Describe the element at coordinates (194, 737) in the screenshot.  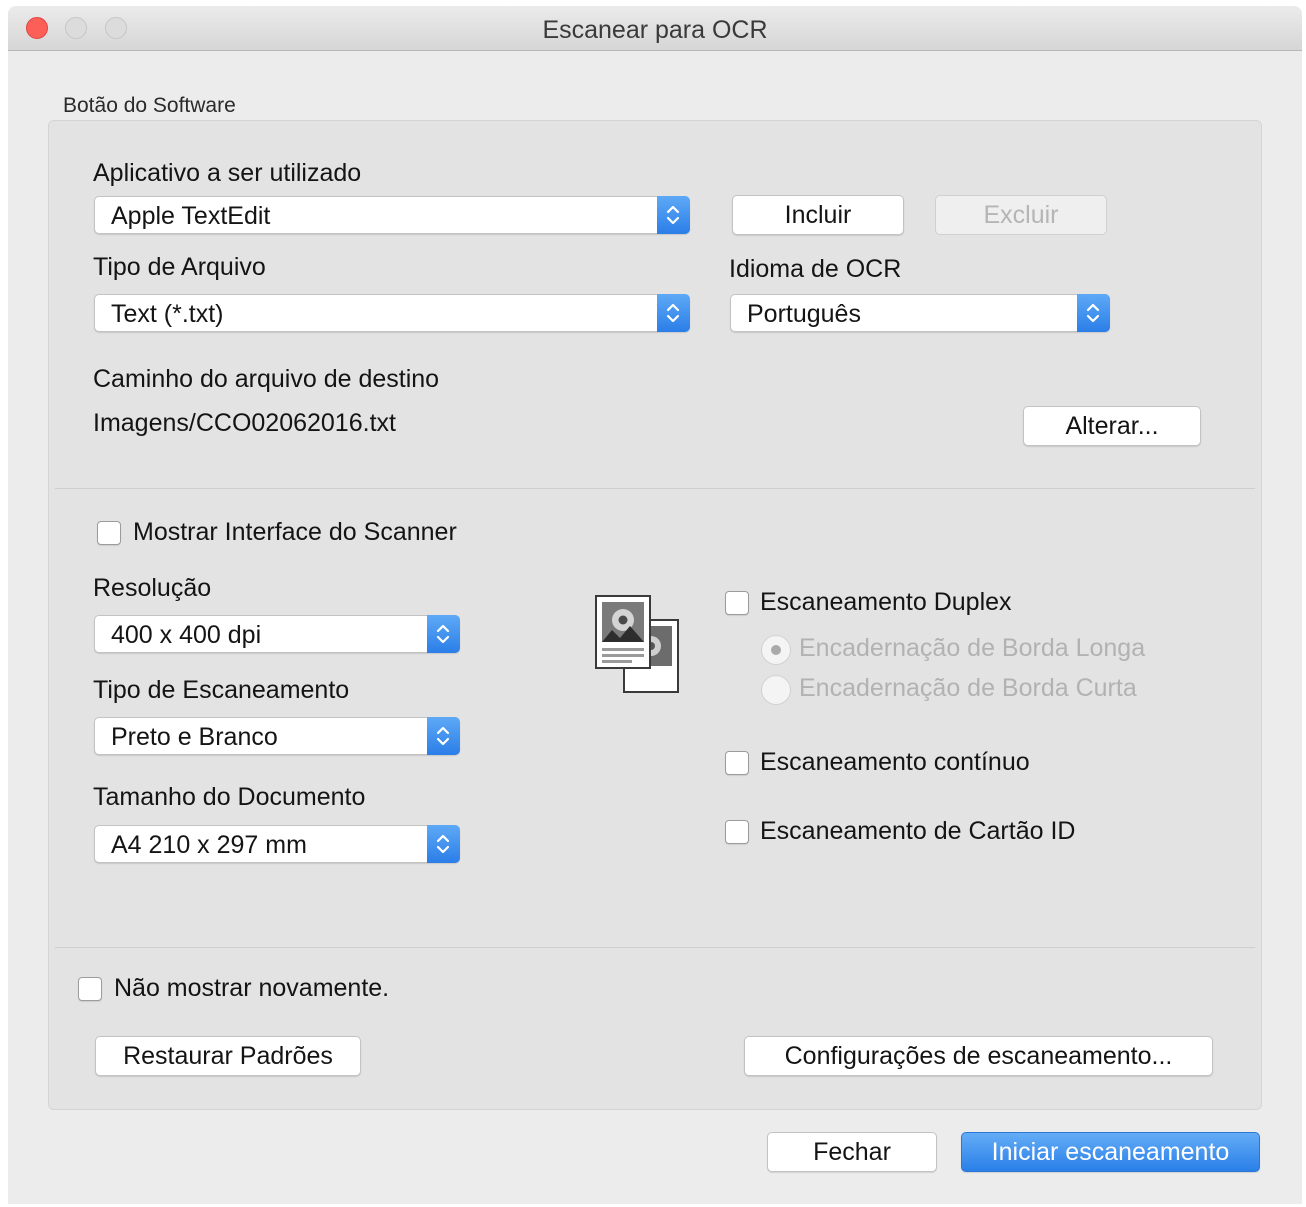
I see `scan-type-select-value: Preto e Branco` at that location.